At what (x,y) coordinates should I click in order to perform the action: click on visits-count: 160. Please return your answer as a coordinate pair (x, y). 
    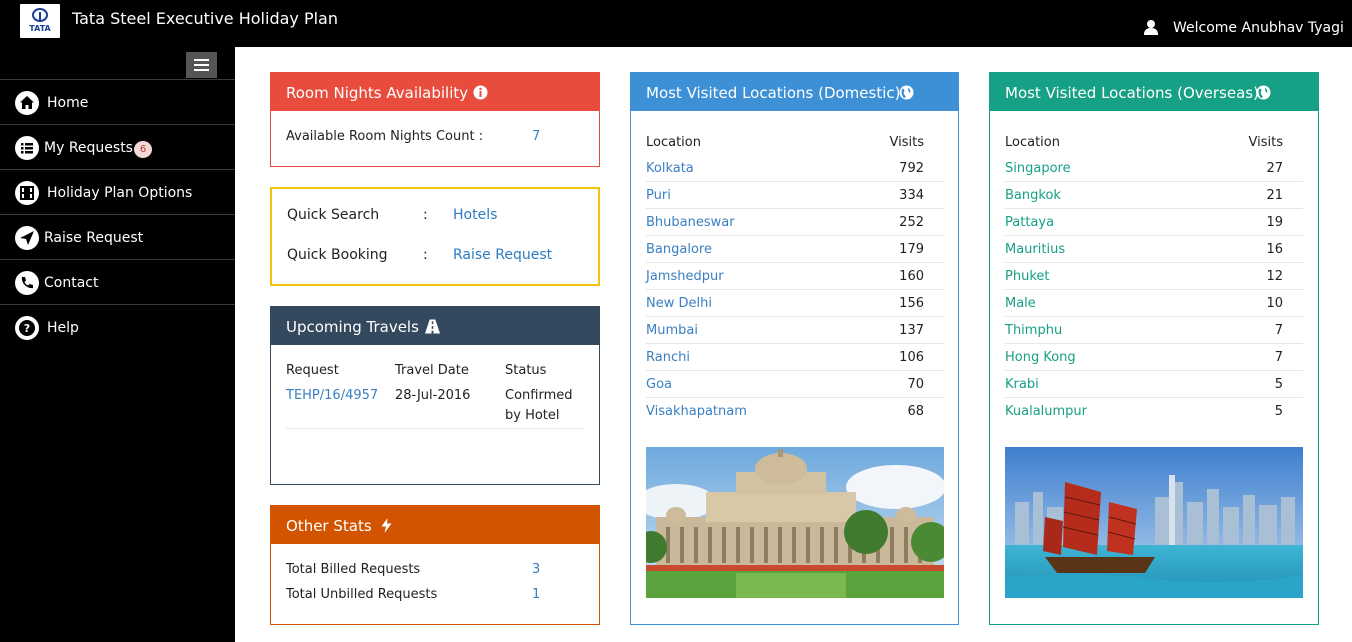
    Looking at the image, I should click on (911, 276).